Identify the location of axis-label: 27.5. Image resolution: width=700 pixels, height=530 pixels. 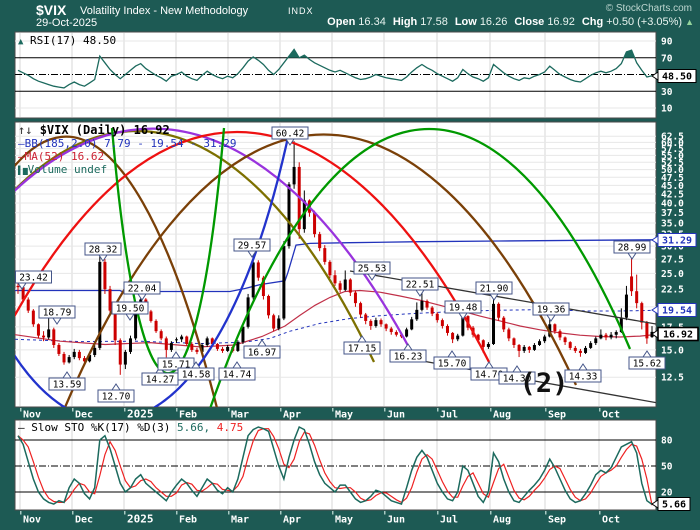
(672, 260).